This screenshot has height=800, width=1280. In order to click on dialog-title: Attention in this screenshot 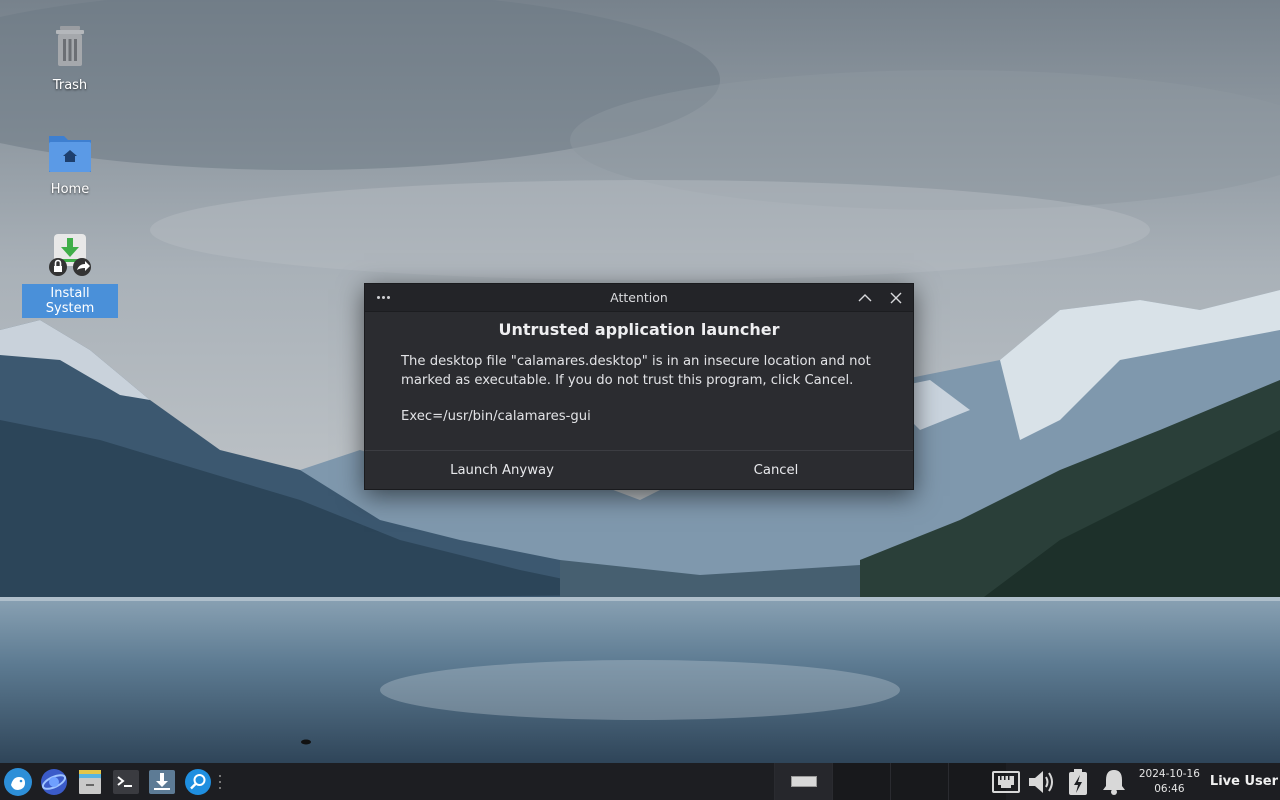, I will do `click(639, 297)`.